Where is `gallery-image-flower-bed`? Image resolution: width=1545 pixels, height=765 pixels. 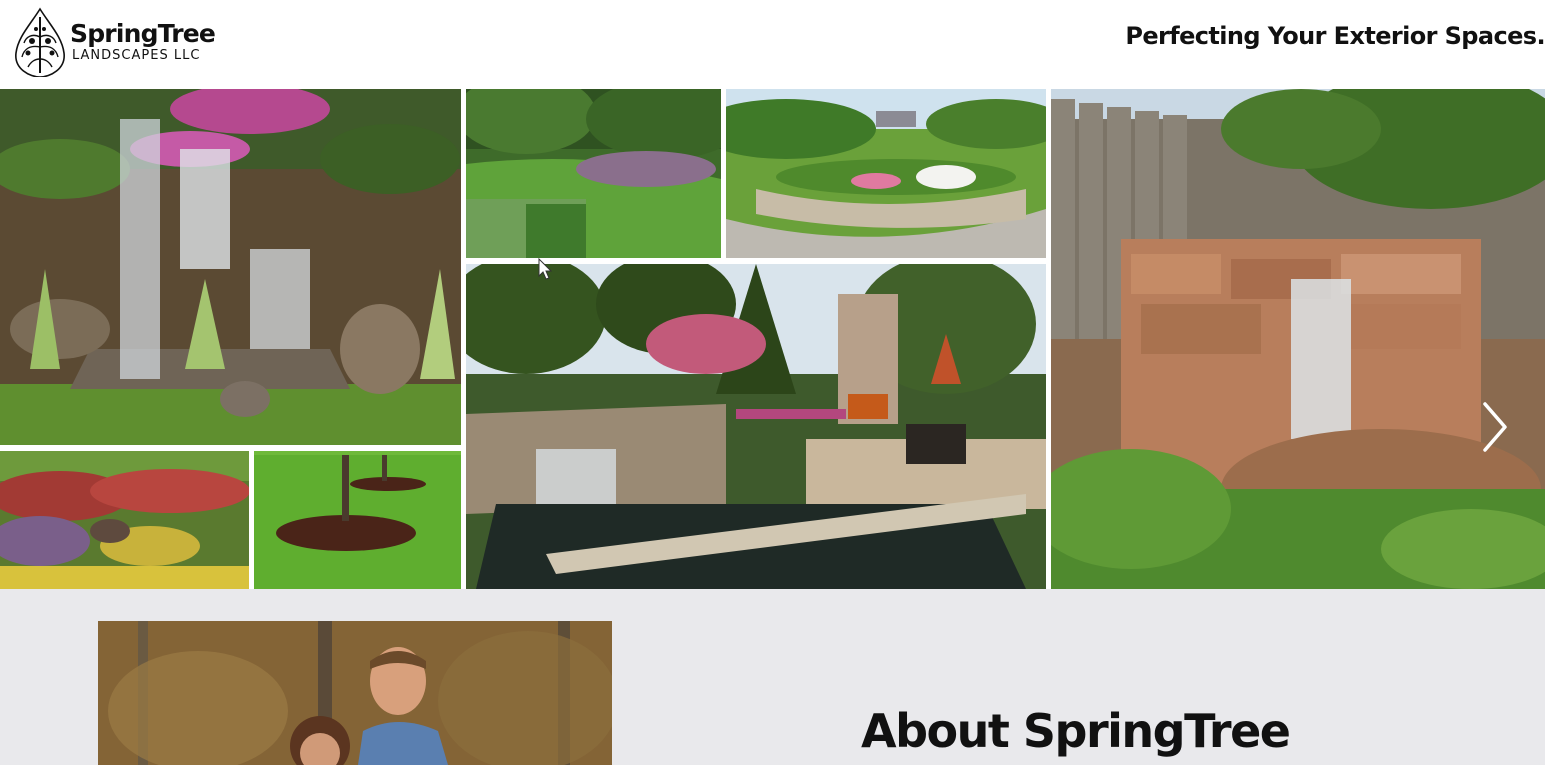
gallery-image-flower-bed is located at coordinates (124, 520).